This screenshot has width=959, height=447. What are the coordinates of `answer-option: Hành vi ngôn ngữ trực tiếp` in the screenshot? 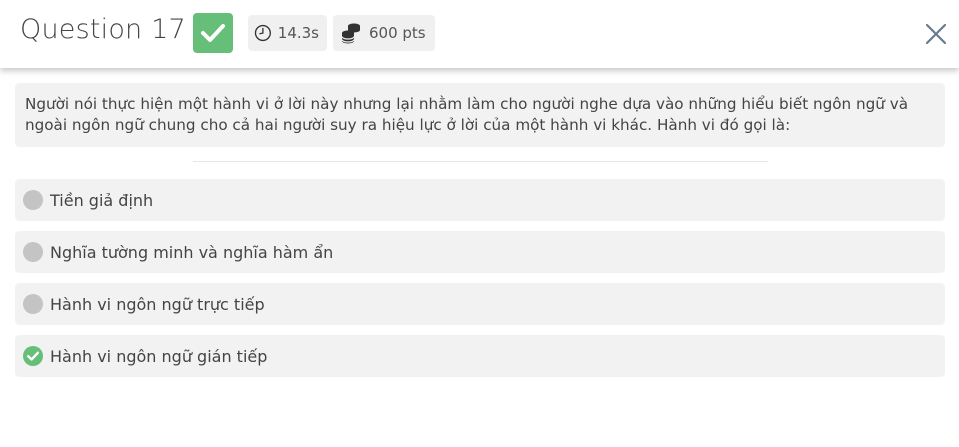 It's located at (480, 304).